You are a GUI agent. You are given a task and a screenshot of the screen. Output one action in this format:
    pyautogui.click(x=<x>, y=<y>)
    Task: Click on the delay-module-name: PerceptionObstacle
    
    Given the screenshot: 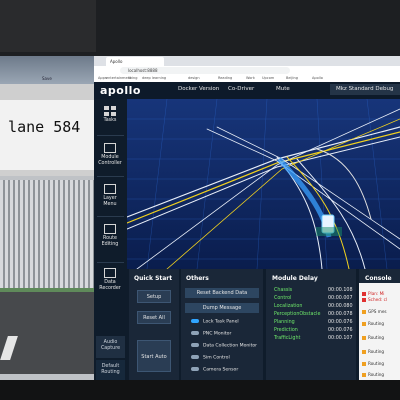 What is the action you would take?
    pyautogui.click(x=297, y=314)
    